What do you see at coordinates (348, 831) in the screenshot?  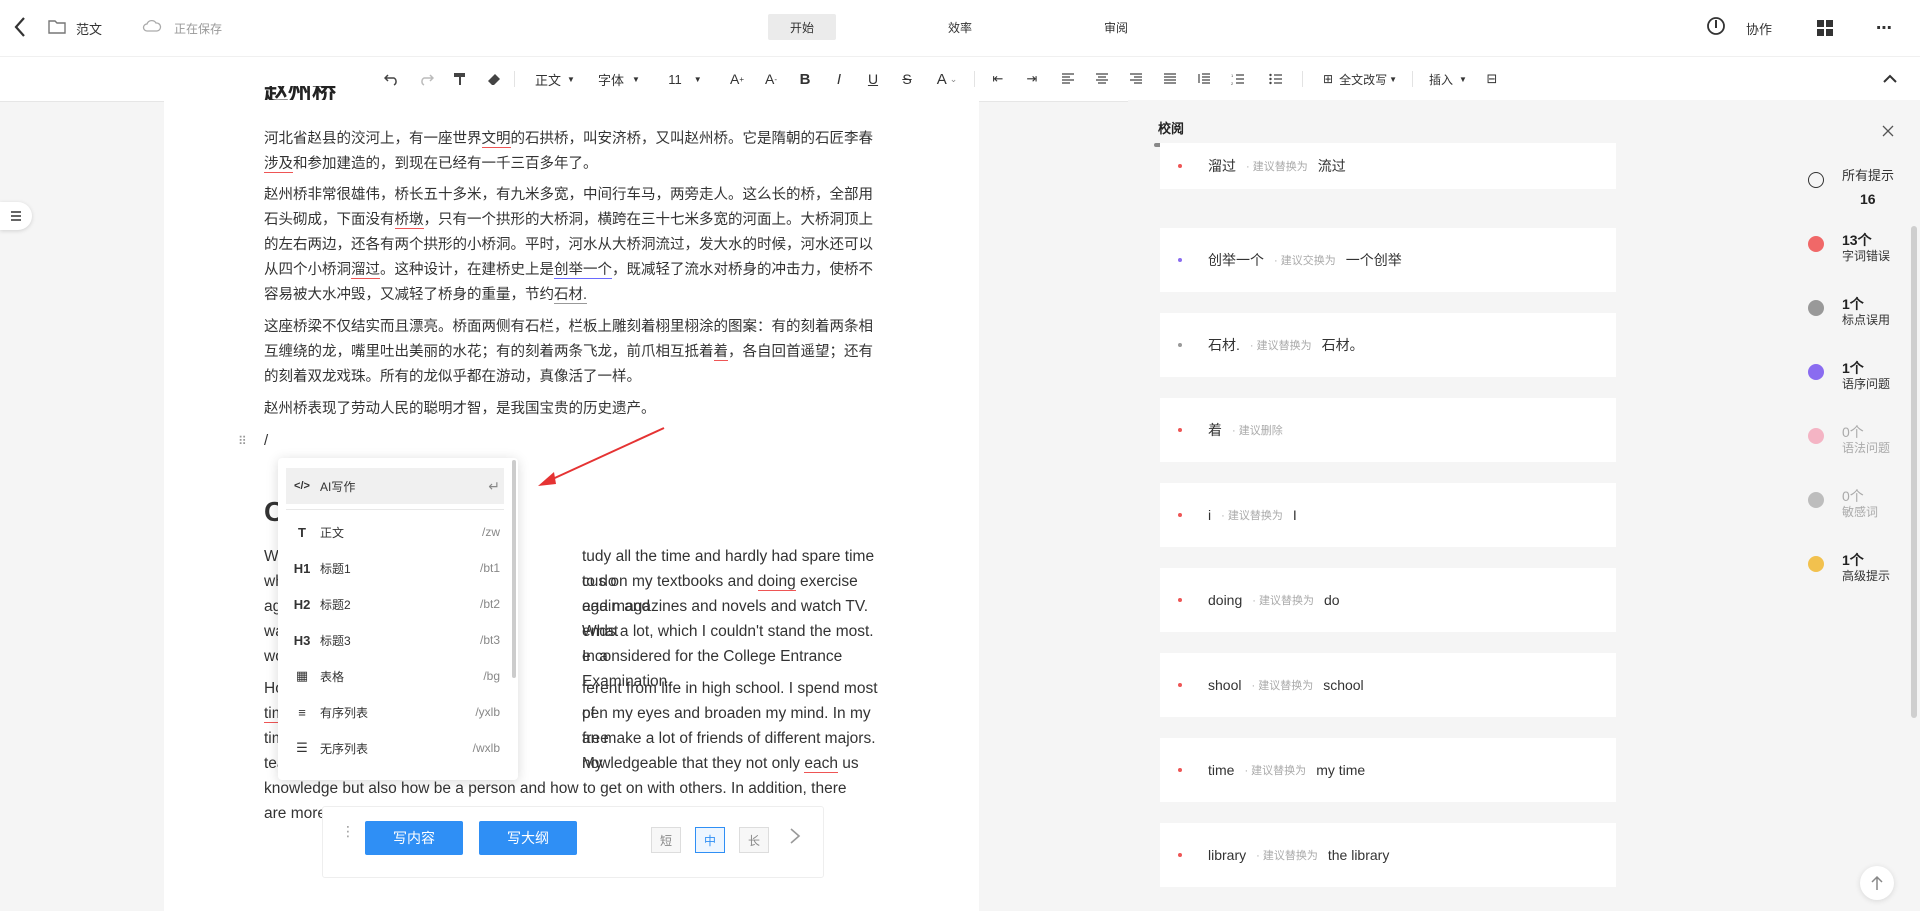 I see `drag-dots-icon: ⋮` at bounding box center [348, 831].